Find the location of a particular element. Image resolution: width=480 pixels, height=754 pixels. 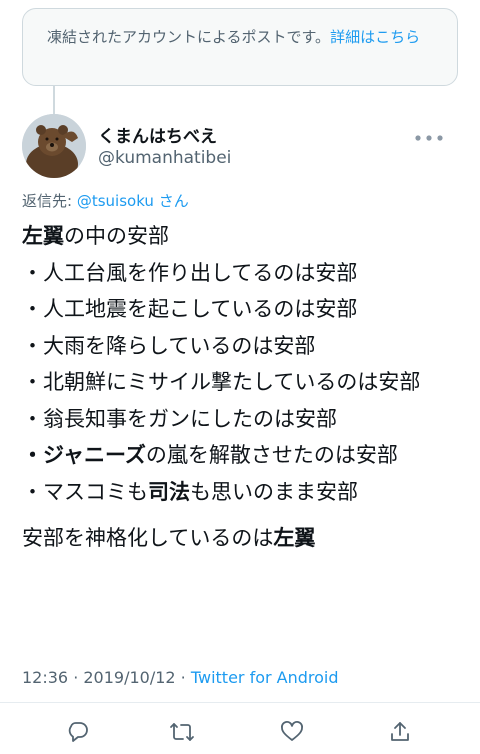

tweet-line-text: も思いのまま安部 is located at coordinates (274, 491).